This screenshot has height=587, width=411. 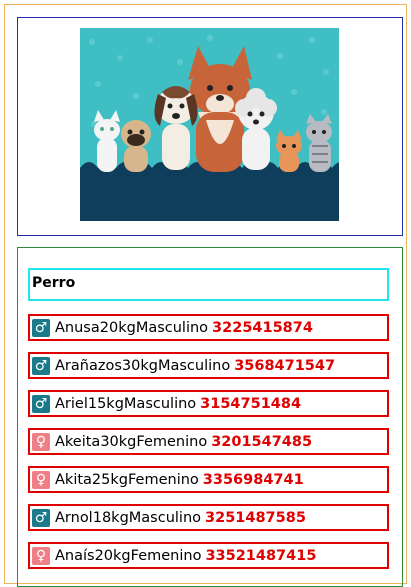 I want to click on list-item: ♂ Anusa 20kg Masculino 3225415874, so click(x=208, y=327).